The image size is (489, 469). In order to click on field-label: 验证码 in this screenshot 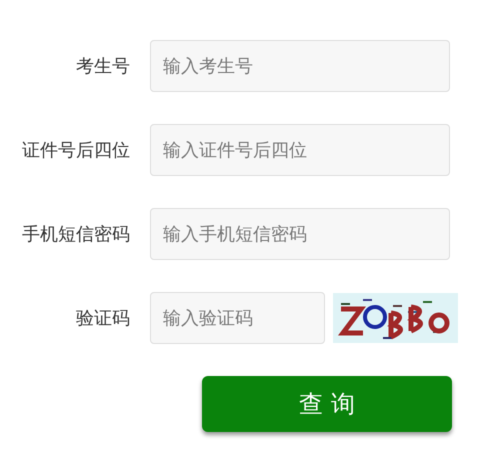, I will do `click(103, 318)`.